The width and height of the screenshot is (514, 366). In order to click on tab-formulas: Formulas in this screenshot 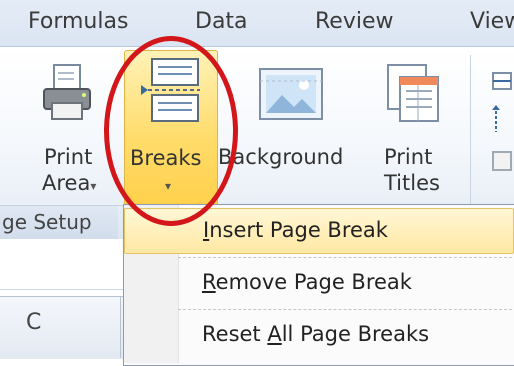, I will do `click(78, 21)`.